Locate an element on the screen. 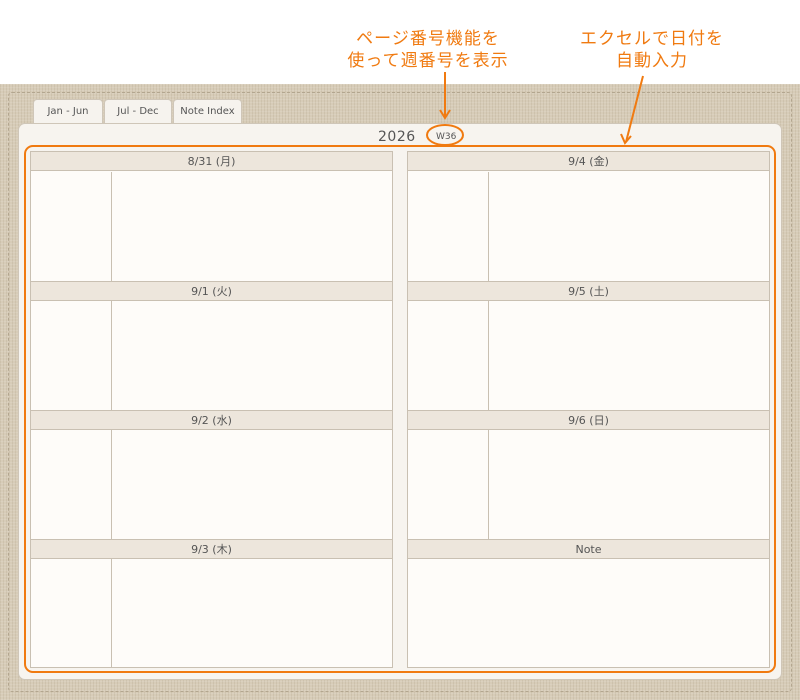 The width and height of the screenshot is (800, 700). annotation-left-line1: ページ番号機能を is located at coordinates (428, 39).